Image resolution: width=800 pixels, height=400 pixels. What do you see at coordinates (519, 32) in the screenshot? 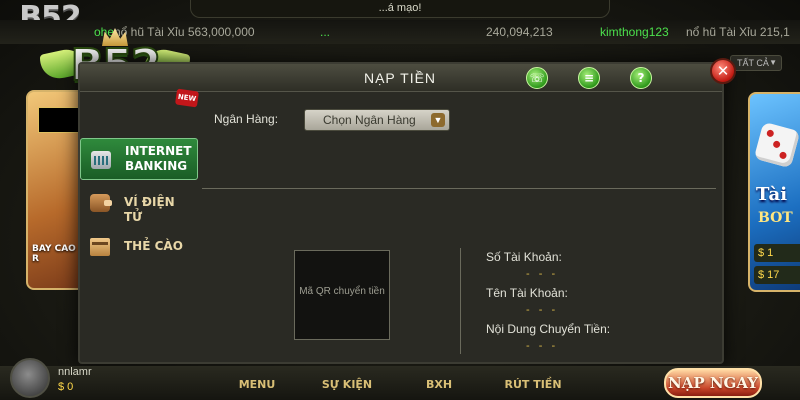
I see `ticker-text: 240,094,213` at bounding box center [519, 32].